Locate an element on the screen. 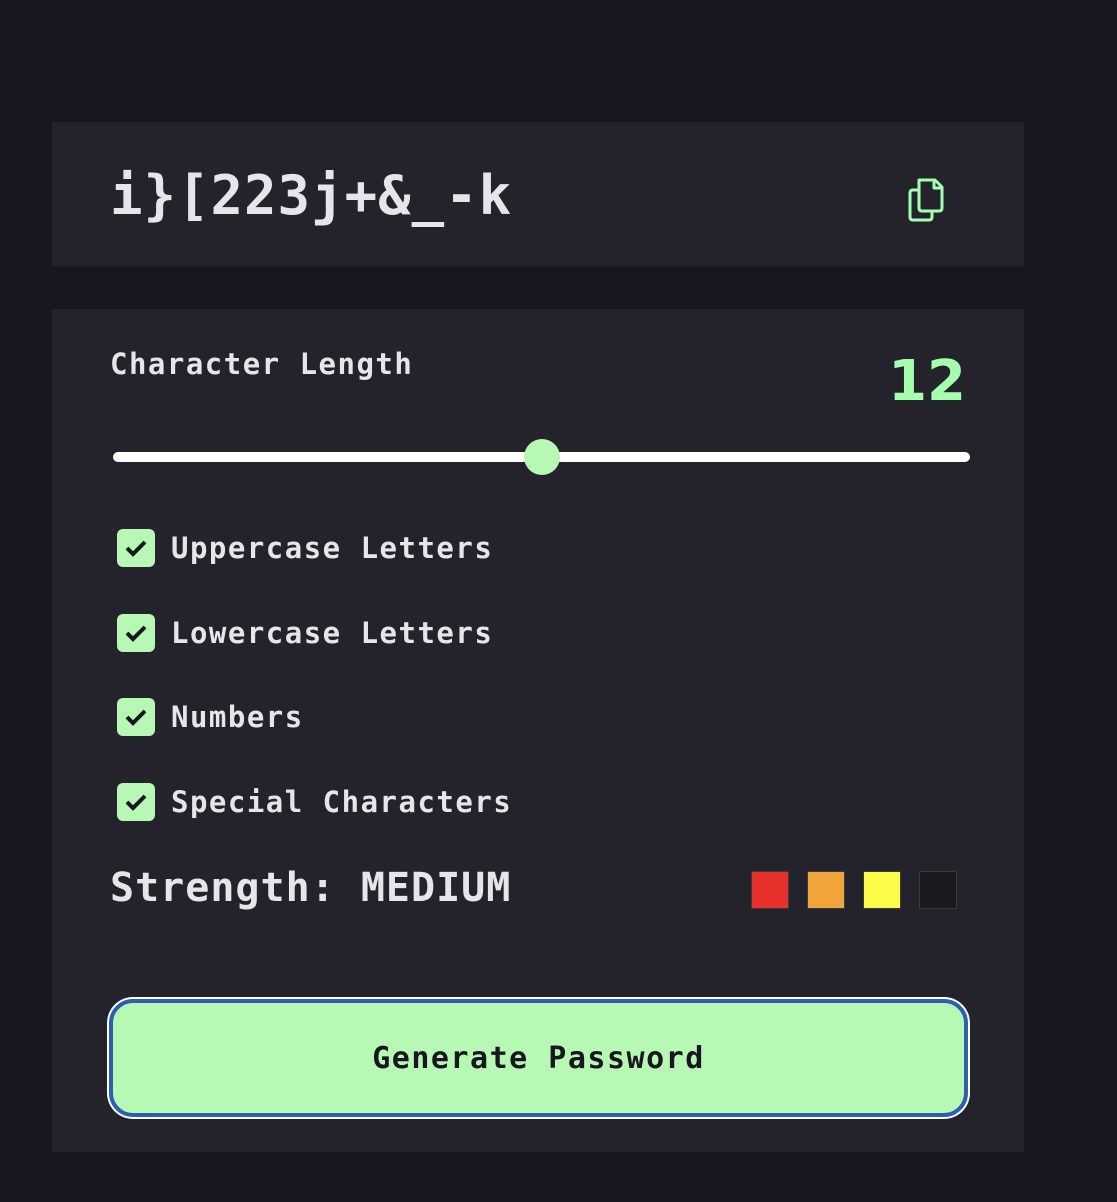 The height and width of the screenshot is (1202, 1117). character-length-label: Character Length is located at coordinates (262, 364).